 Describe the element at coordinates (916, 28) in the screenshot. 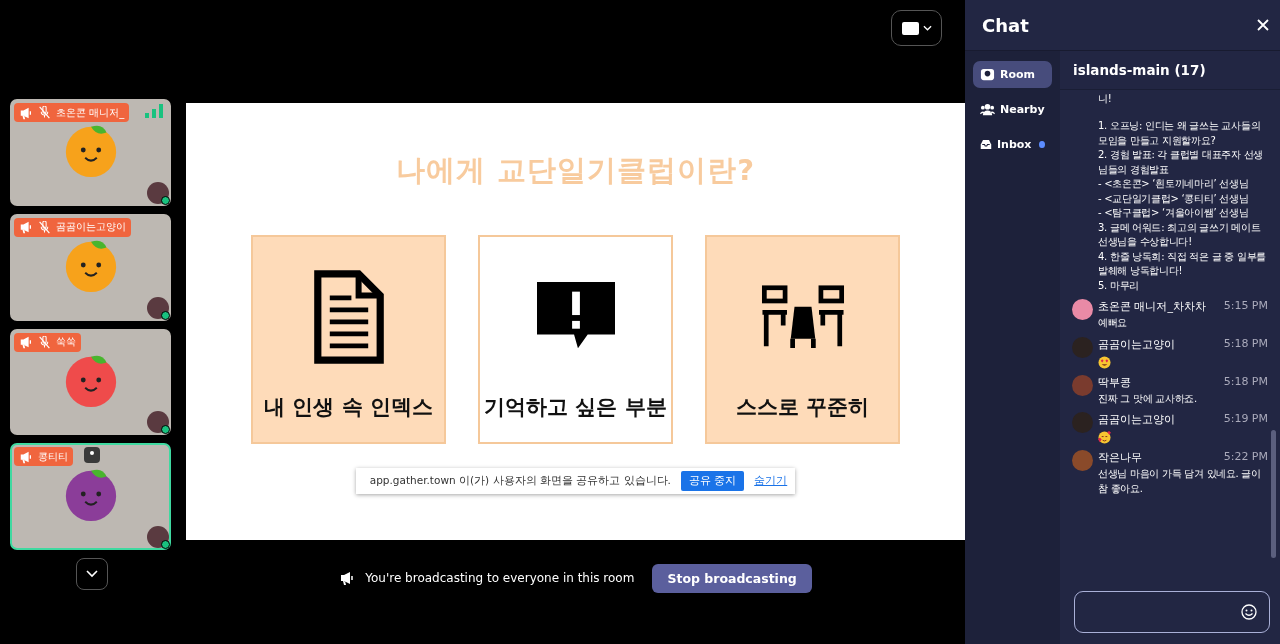

I see `layout-button` at that location.